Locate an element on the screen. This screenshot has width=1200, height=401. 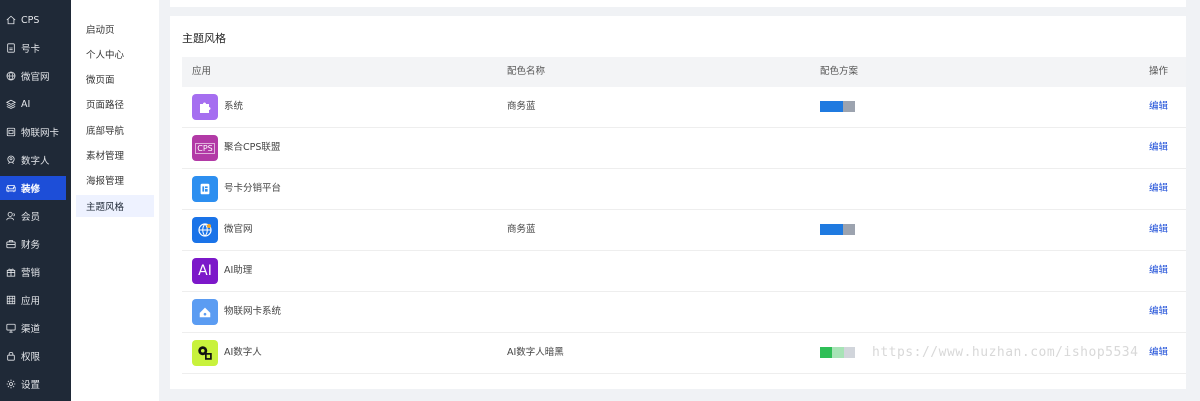
sidebar-item-12: 权限 is located at coordinates (33, 356).